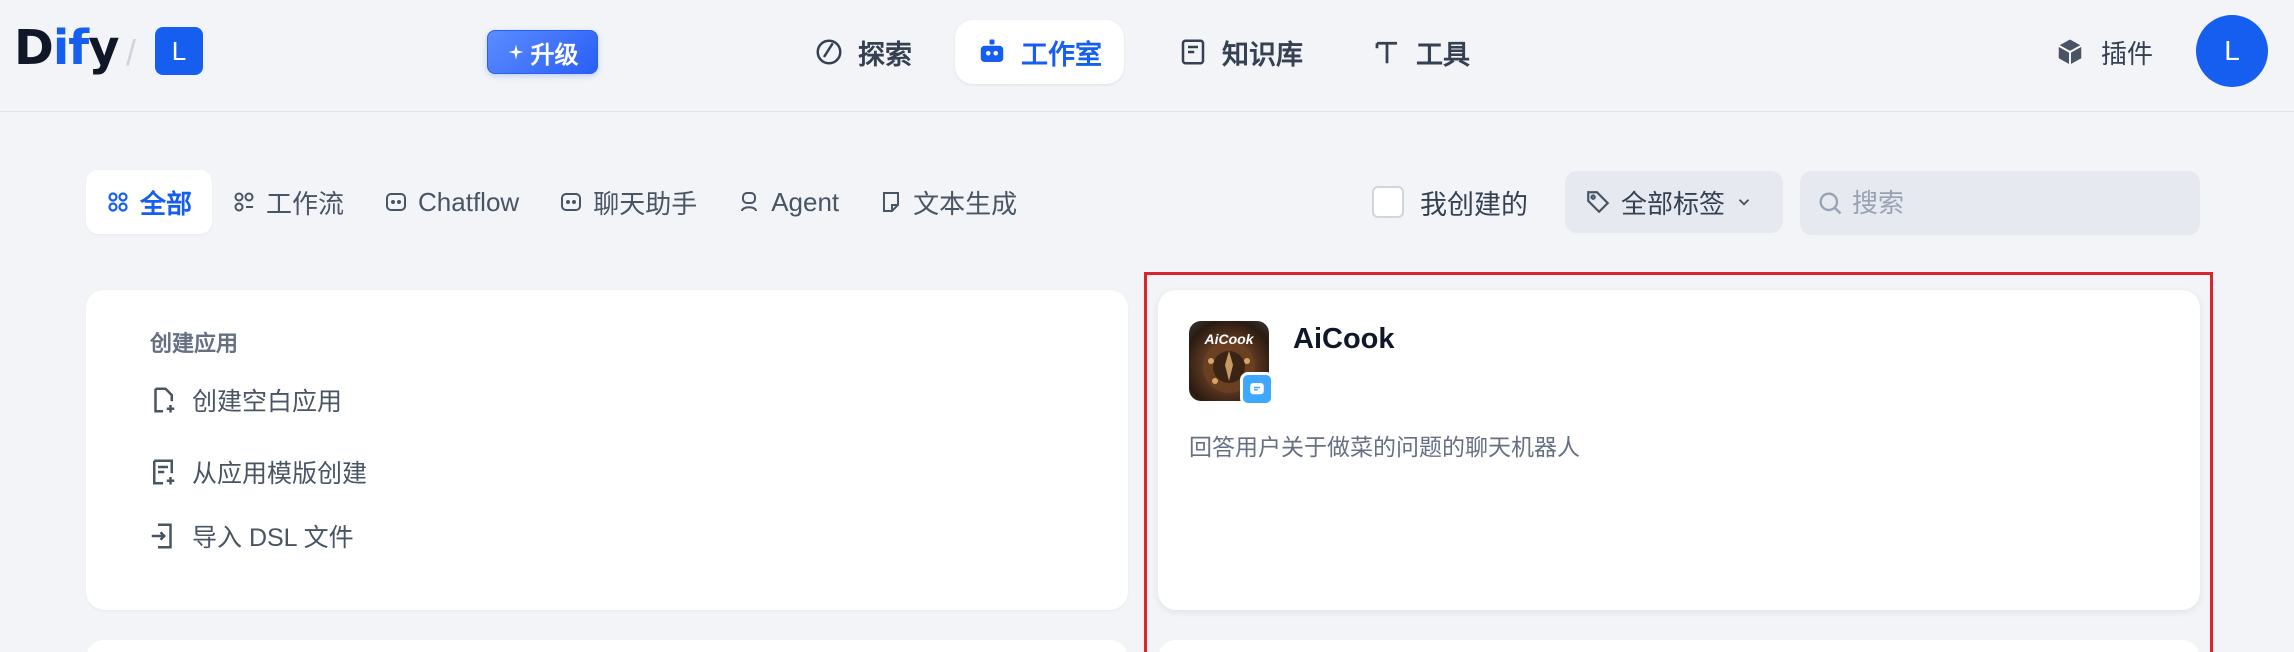 Image resolution: width=2294 pixels, height=652 pixels. I want to click on create-from-template-button: 从应用模版创建, so click(257, 472).